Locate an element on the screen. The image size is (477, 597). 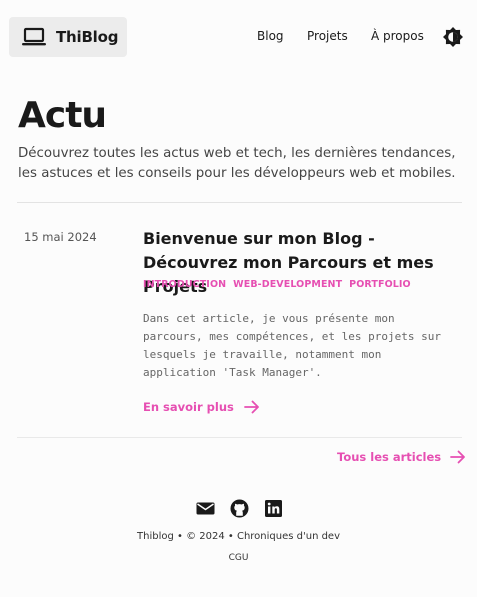
all-articles-link: Tous les articles is located at coordinates (401, 457).